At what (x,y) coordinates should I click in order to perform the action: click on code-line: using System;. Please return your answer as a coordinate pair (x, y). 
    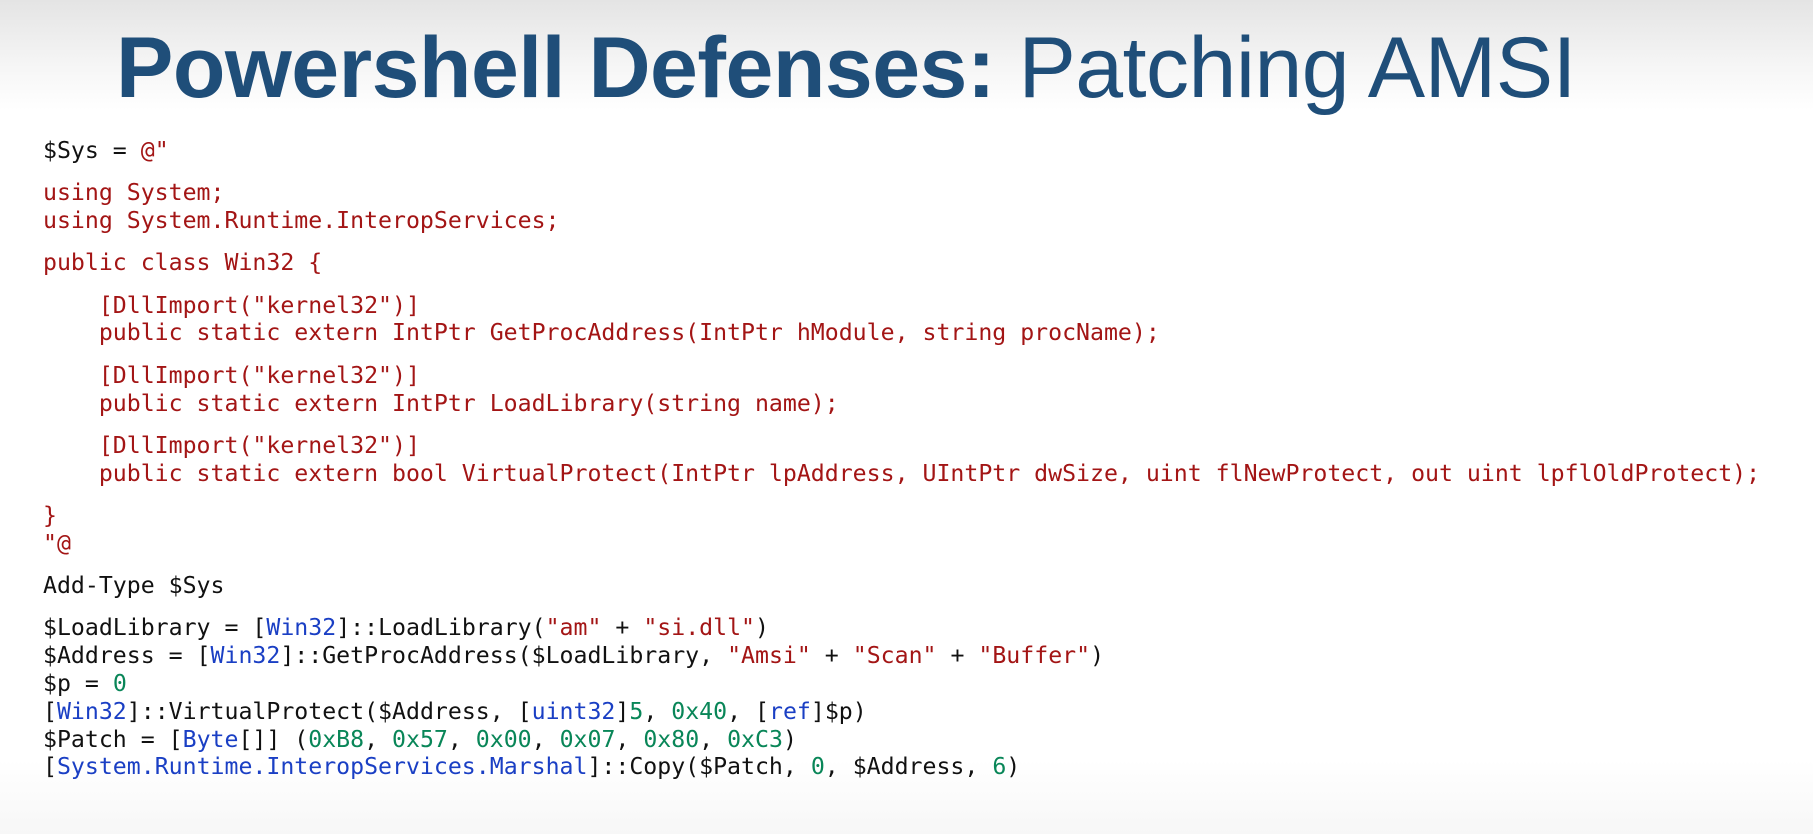
    Looking at the image, I should click on (901, 193).